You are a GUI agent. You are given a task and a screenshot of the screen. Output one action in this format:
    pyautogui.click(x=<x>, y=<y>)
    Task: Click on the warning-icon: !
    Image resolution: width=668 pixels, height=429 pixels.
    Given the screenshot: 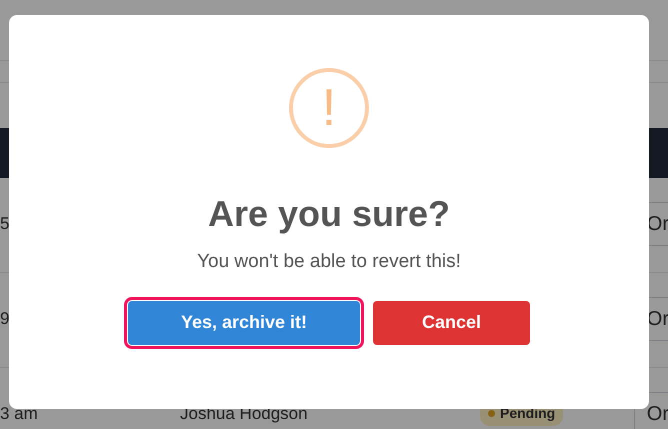 What is the action you would take?
    pyautogui.click(x=329, y=108)
    